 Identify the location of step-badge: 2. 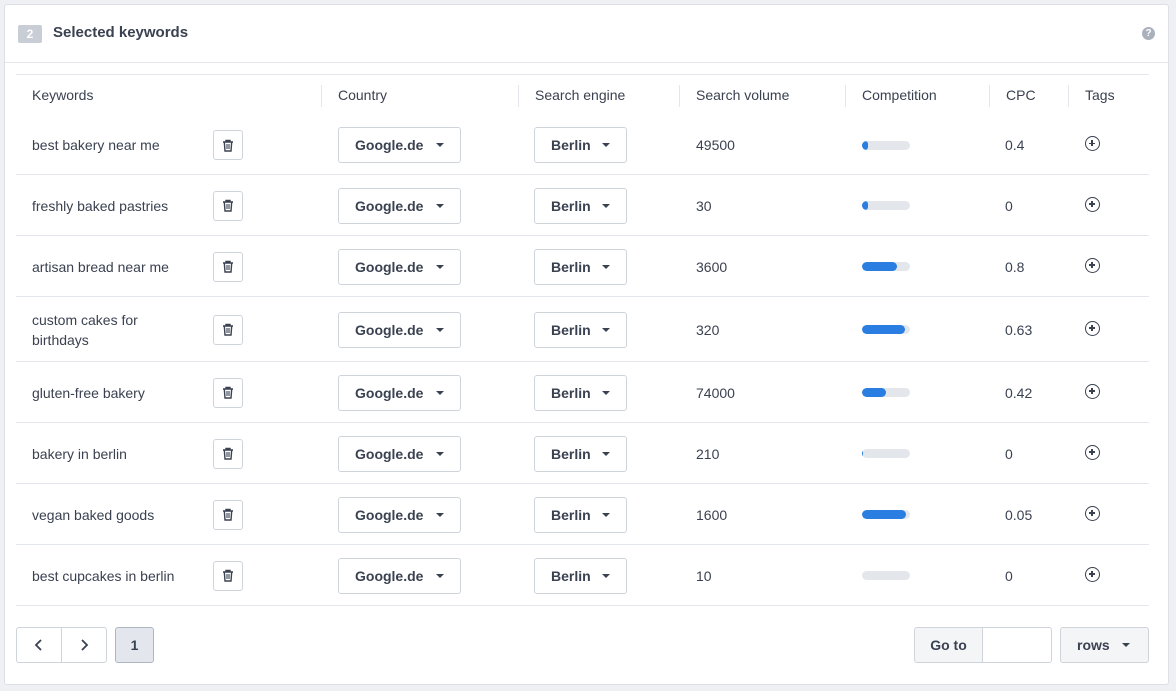
(30, 34).